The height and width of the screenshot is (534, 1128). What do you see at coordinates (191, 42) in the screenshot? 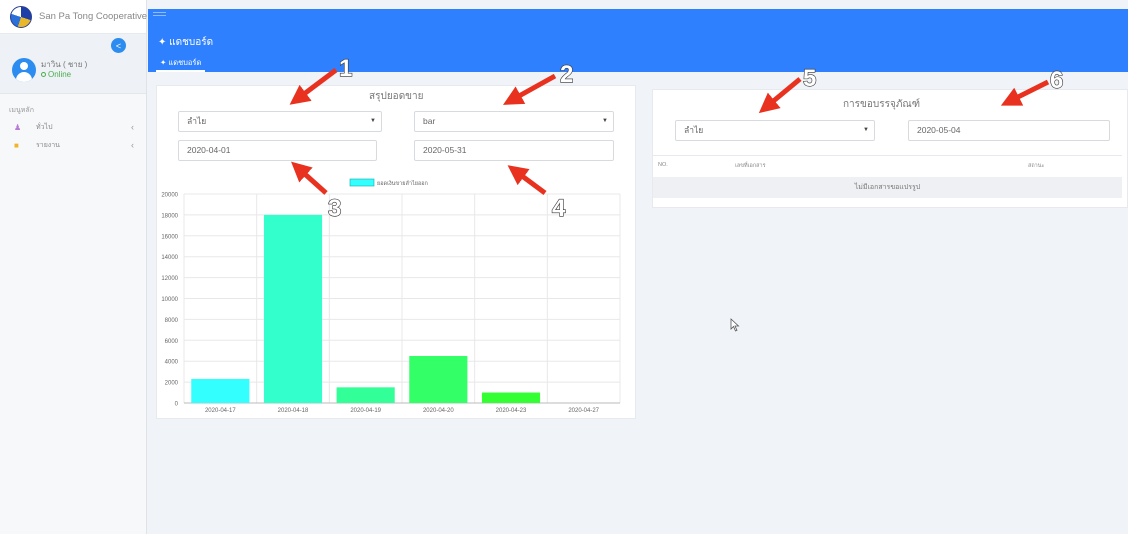
I see `page-title-text: แดชบอร์ด` at bounding box center [191, 42].